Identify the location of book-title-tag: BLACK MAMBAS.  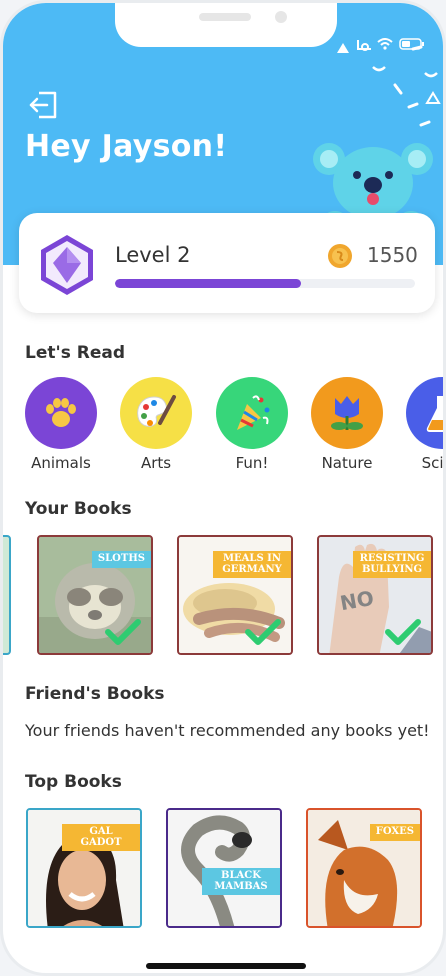
(241, 881).